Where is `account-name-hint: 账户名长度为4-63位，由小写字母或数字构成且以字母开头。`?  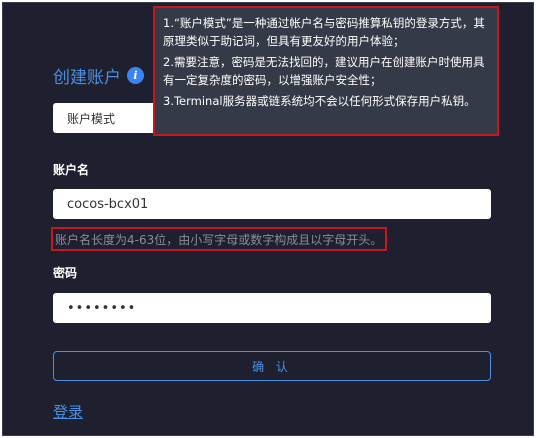
account-name-hint: 账户名长度为4-63位，由小写字母或数字构成且以字母开头。 is located at coordinates (219, 239).